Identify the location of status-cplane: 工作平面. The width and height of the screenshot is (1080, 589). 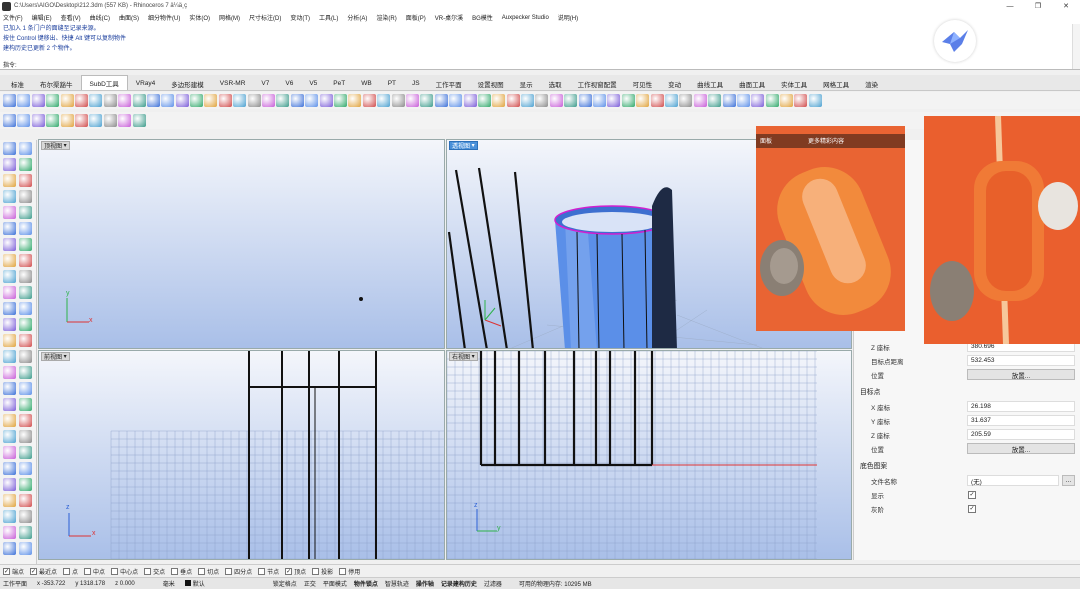
(15, 583).